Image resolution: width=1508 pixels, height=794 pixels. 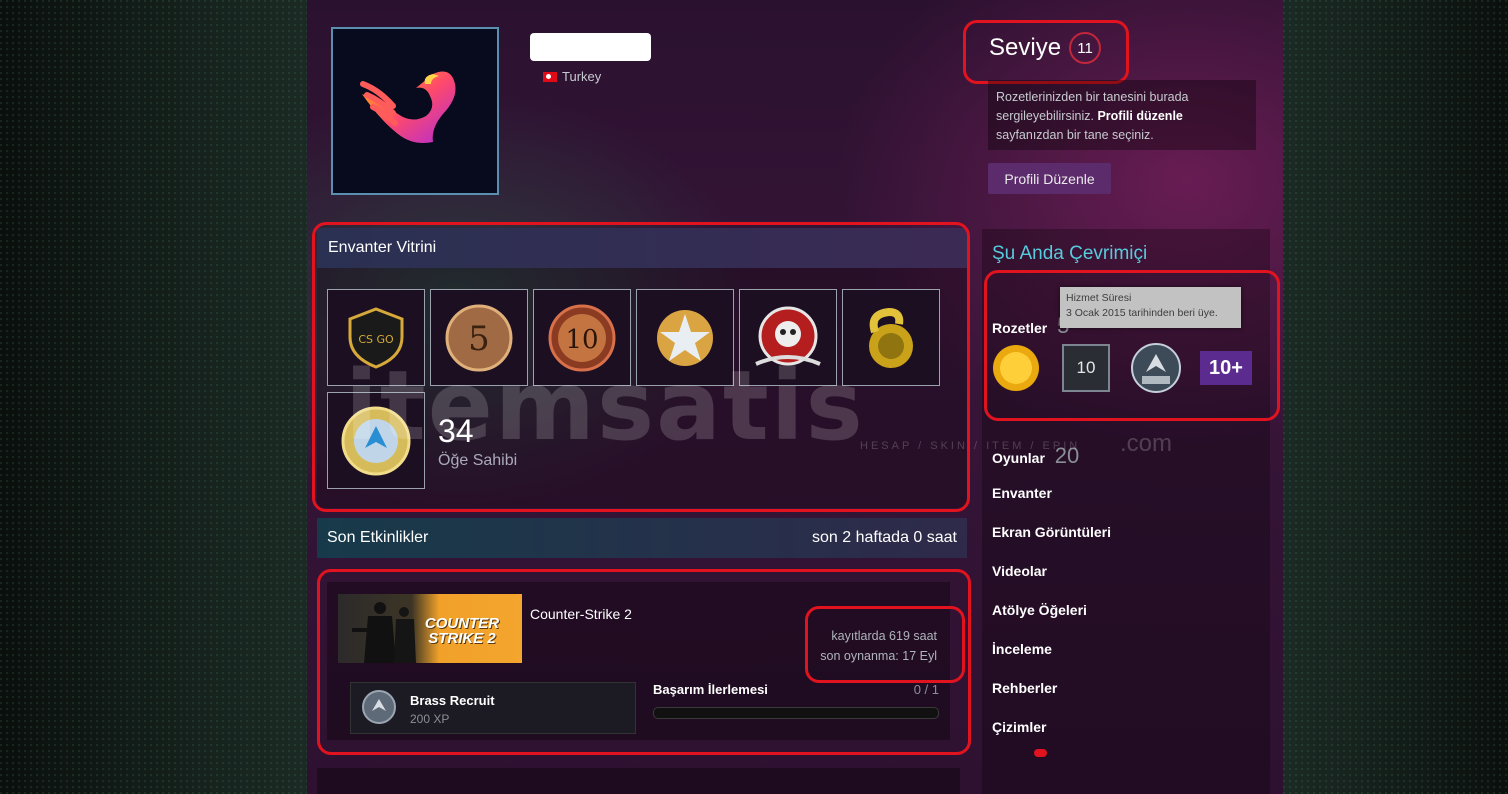 I want to click on swan-logo-icon, so click(x=408, y=107).